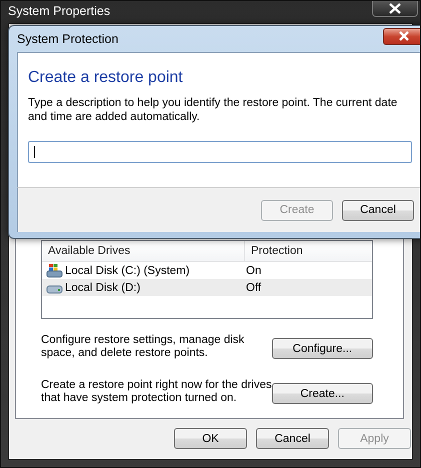 The width and height of the screenshot is (421, 468). What do you see at coordinates (207, 287) in the screenshot?
I see `drive-row: Local Disk (D:) Off` at bounding box center [207, 287].